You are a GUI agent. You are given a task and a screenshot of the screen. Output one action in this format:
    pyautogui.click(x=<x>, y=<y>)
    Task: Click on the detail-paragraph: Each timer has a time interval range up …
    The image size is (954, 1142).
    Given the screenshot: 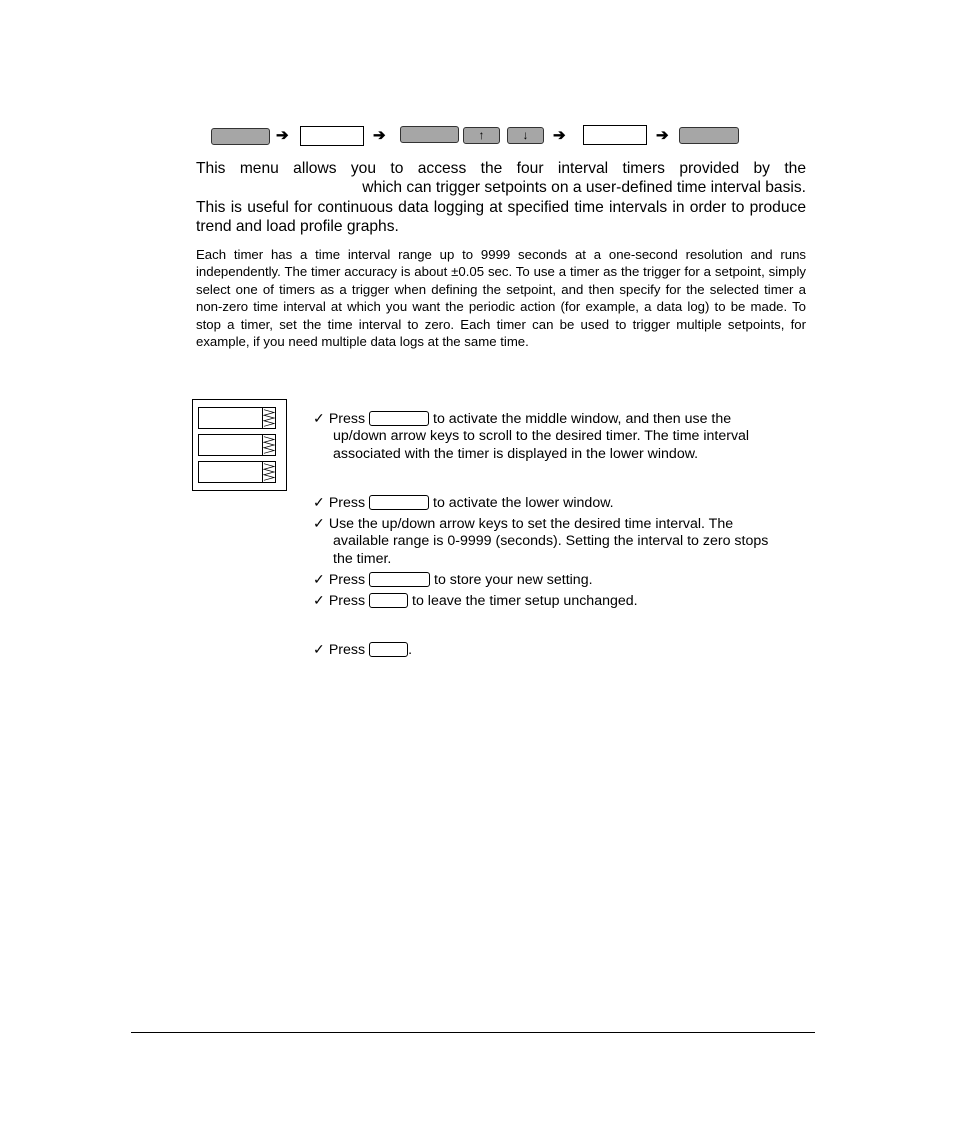 What is the action you would take?
    pyautogui.click(x=501, y=298)
    